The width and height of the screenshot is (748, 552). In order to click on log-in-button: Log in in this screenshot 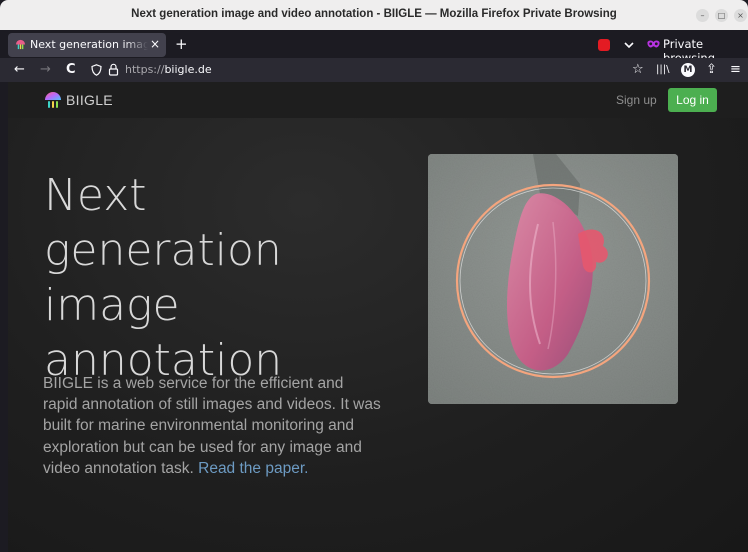, I will do `click(692, 100)`.